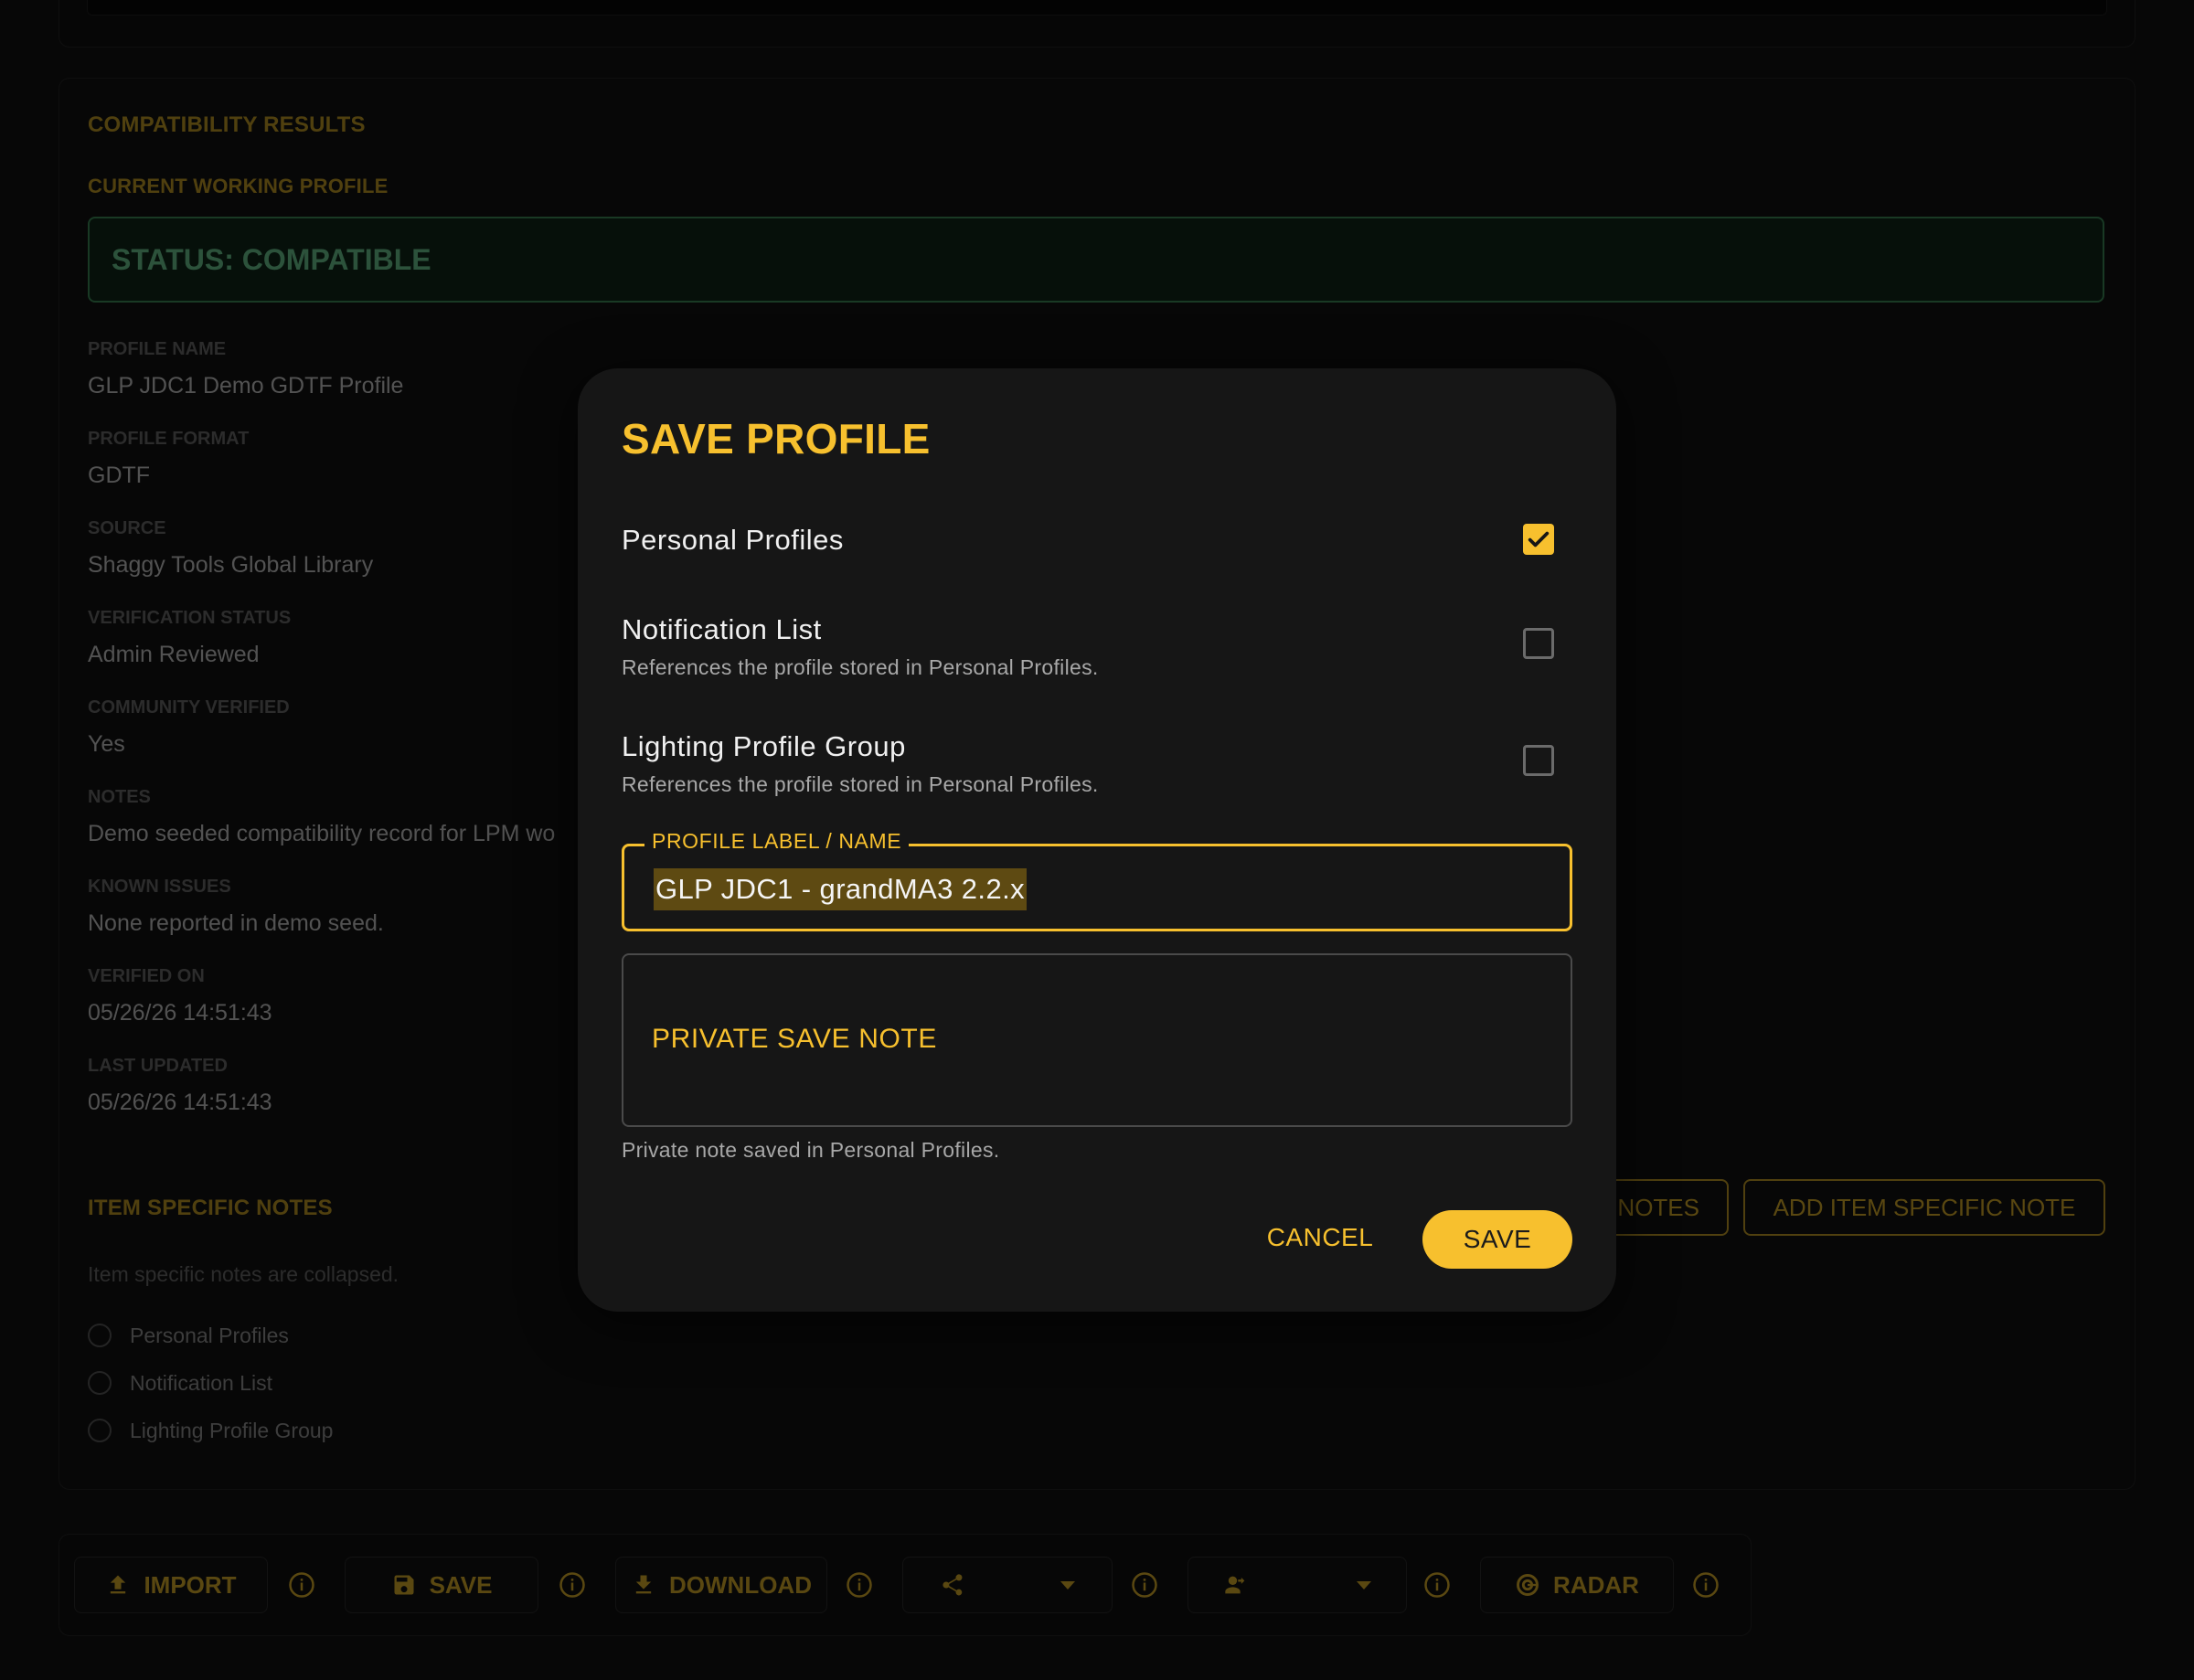 Image resolution: width=2194 pixels, height=1680 pixels. Describe the element at coordinates (722, 629) in the screenshot. I see `option-title: Notification List` at that location.